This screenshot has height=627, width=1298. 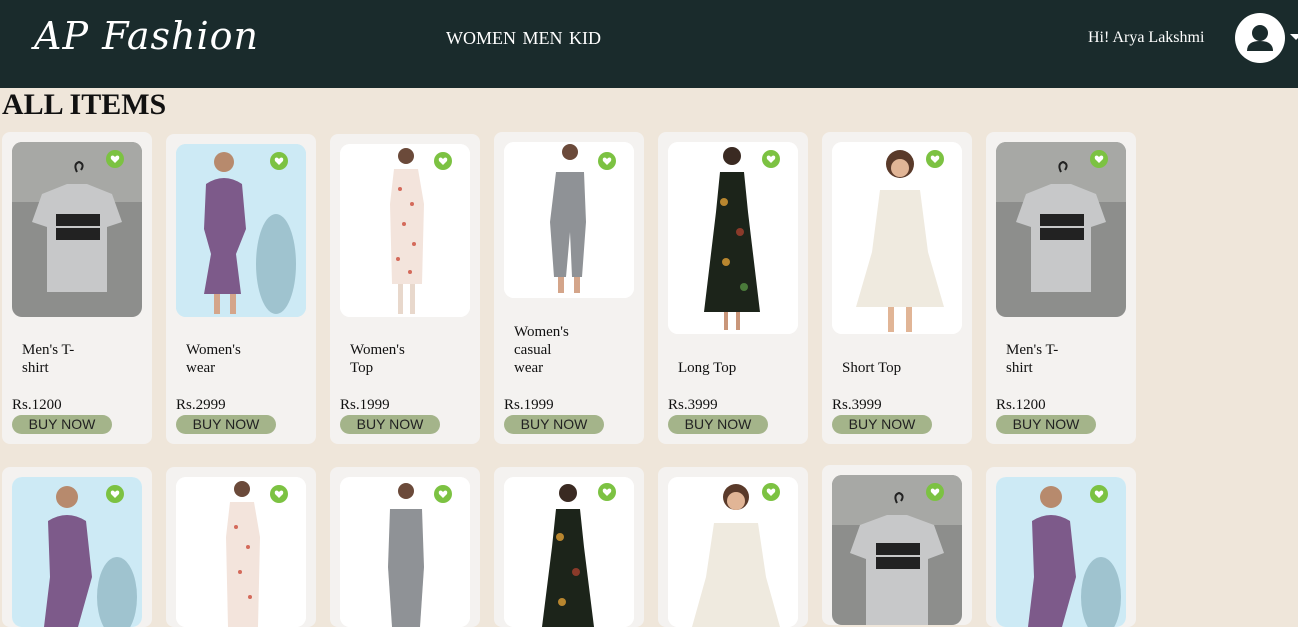 I want to click on product-name: Women's Top, so click(x=377, y=359).